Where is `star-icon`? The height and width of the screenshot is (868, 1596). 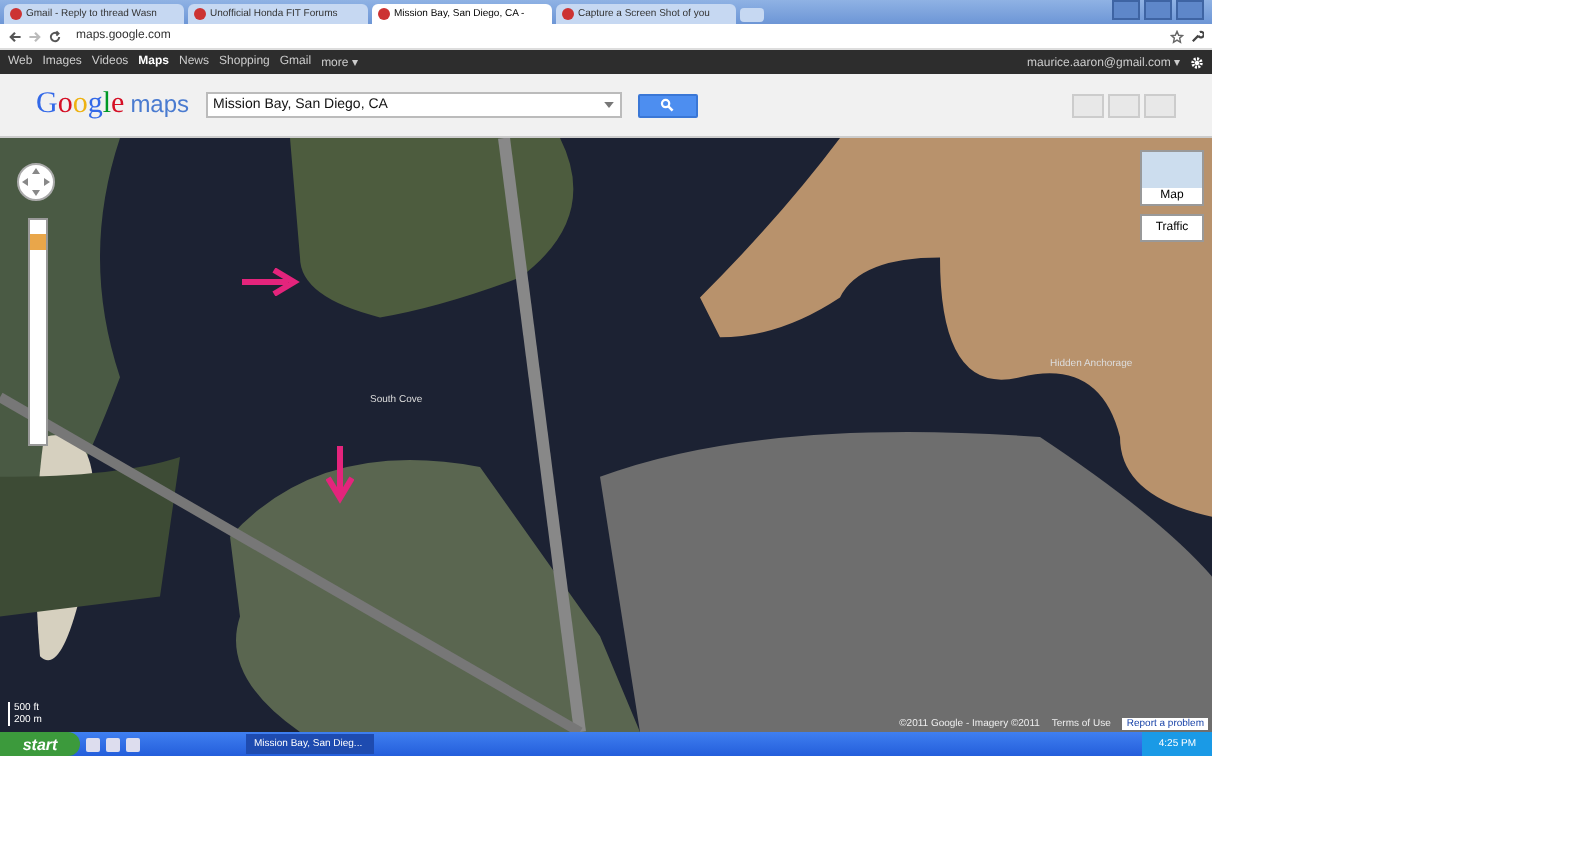
star-icon is located at coordinates (1177, 36).